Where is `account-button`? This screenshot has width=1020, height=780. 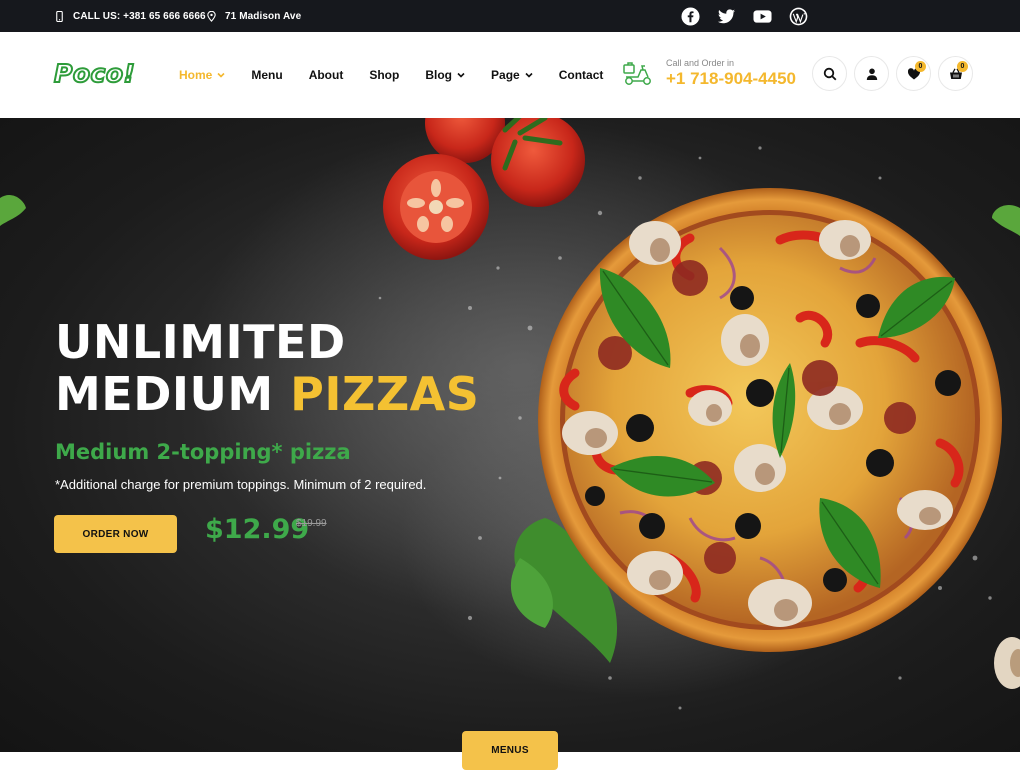
account-button is located at coordinates (871, 73).